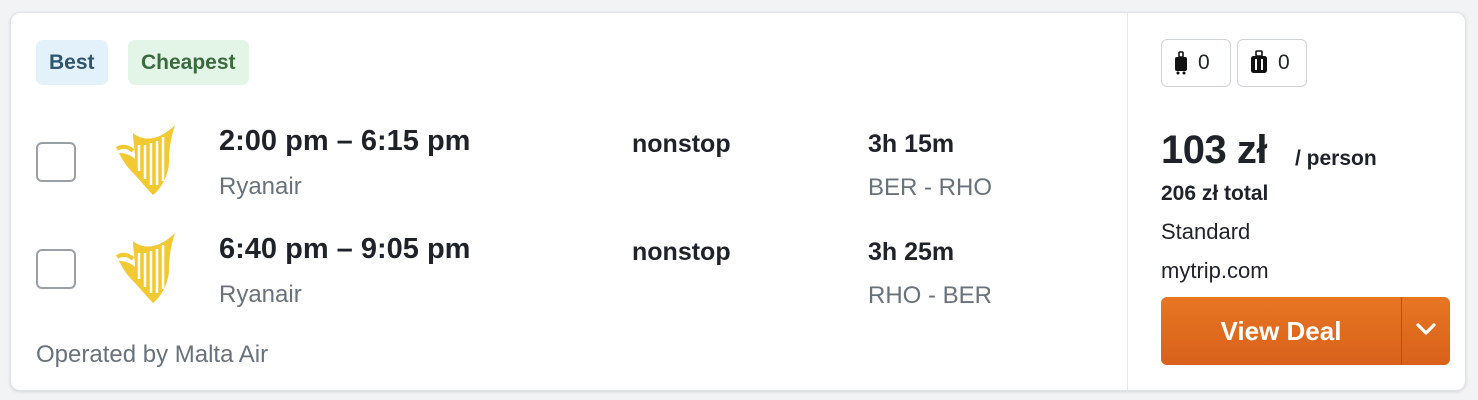  What do you see at coordinates (1215, 271) in the screenshot?
I see `provider-name: mytrip.com` at bounding box center [1215, 271].